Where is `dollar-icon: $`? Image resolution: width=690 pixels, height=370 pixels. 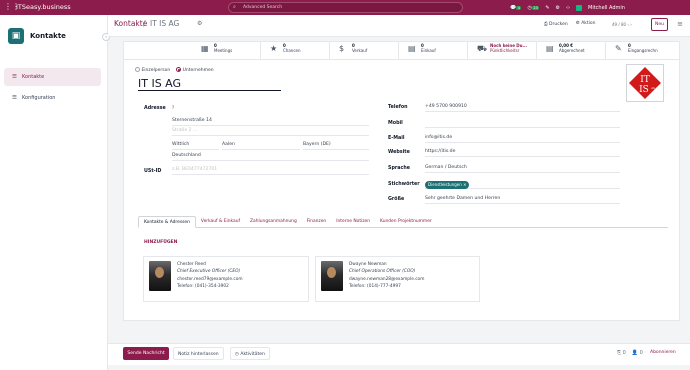 dollar-icon: $ is located at coordinates (342, 48).